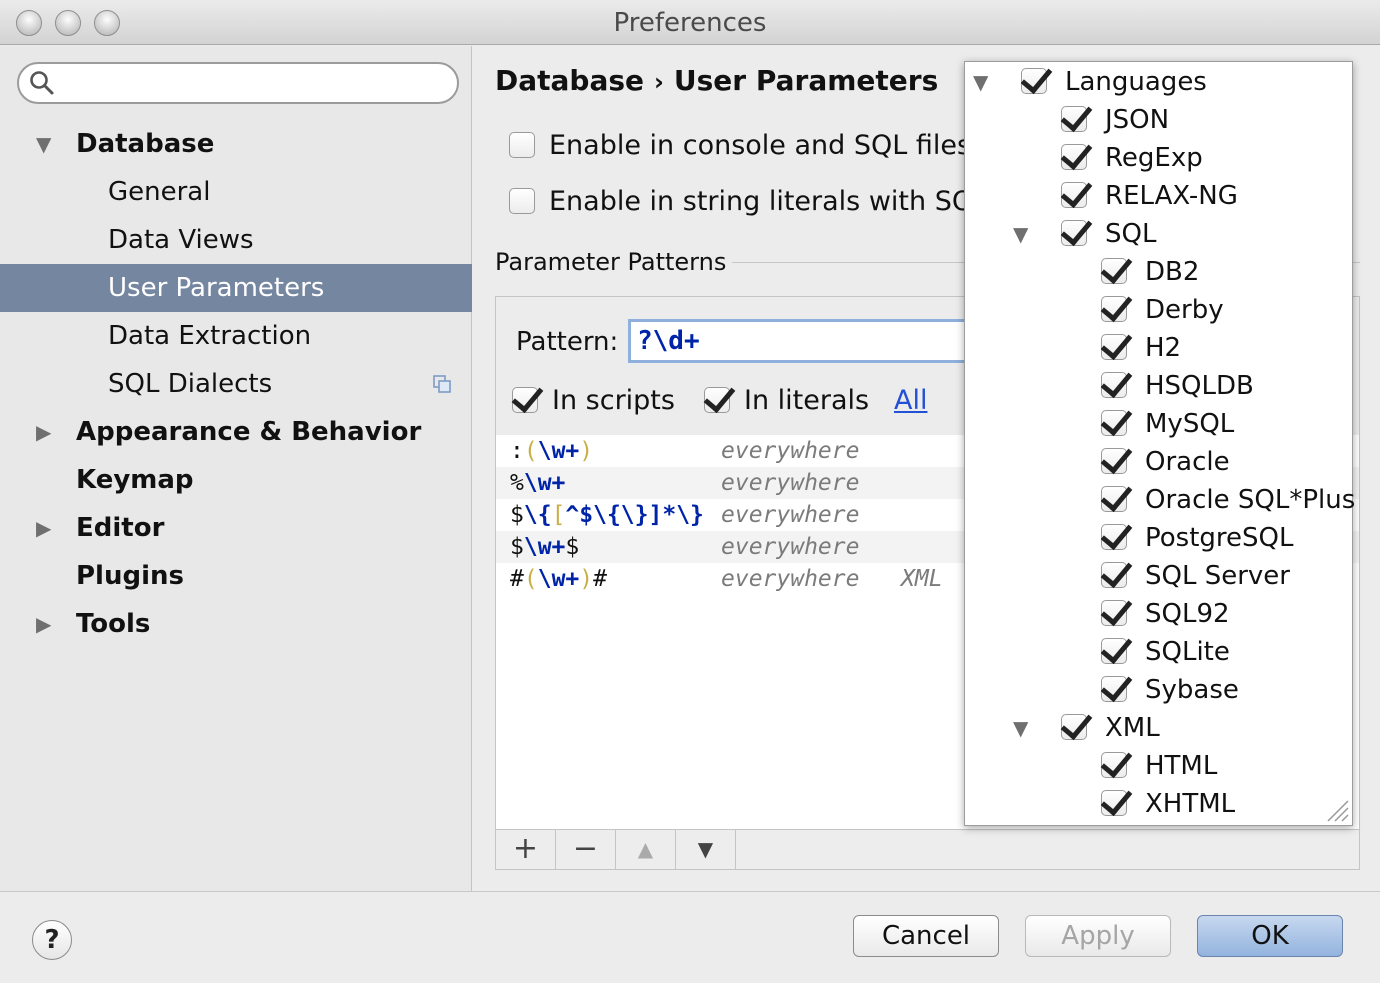 This screenshot has height=983, width=1380. I want to click on lang-item-languages: Languages, so click(1114, 82).